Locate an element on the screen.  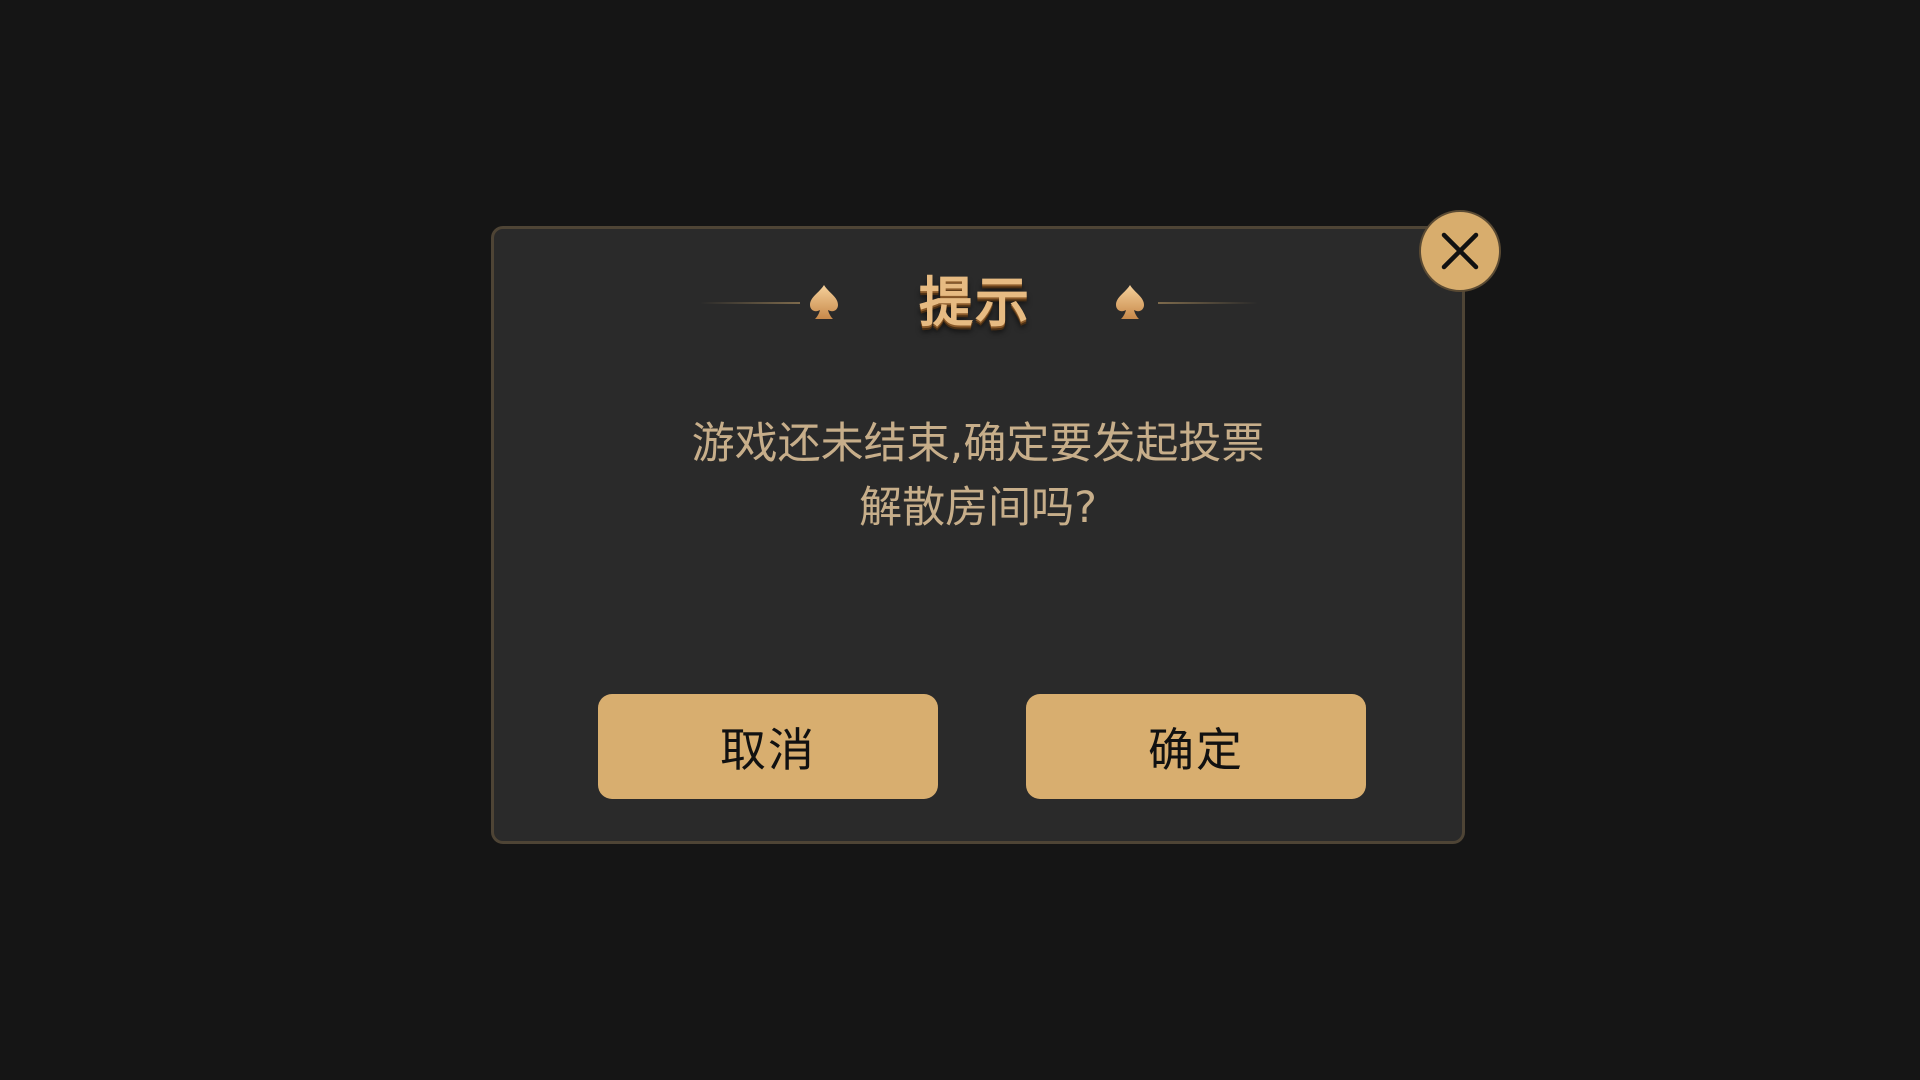
cancel-button: 取消 is located at coordinates (768, 746).